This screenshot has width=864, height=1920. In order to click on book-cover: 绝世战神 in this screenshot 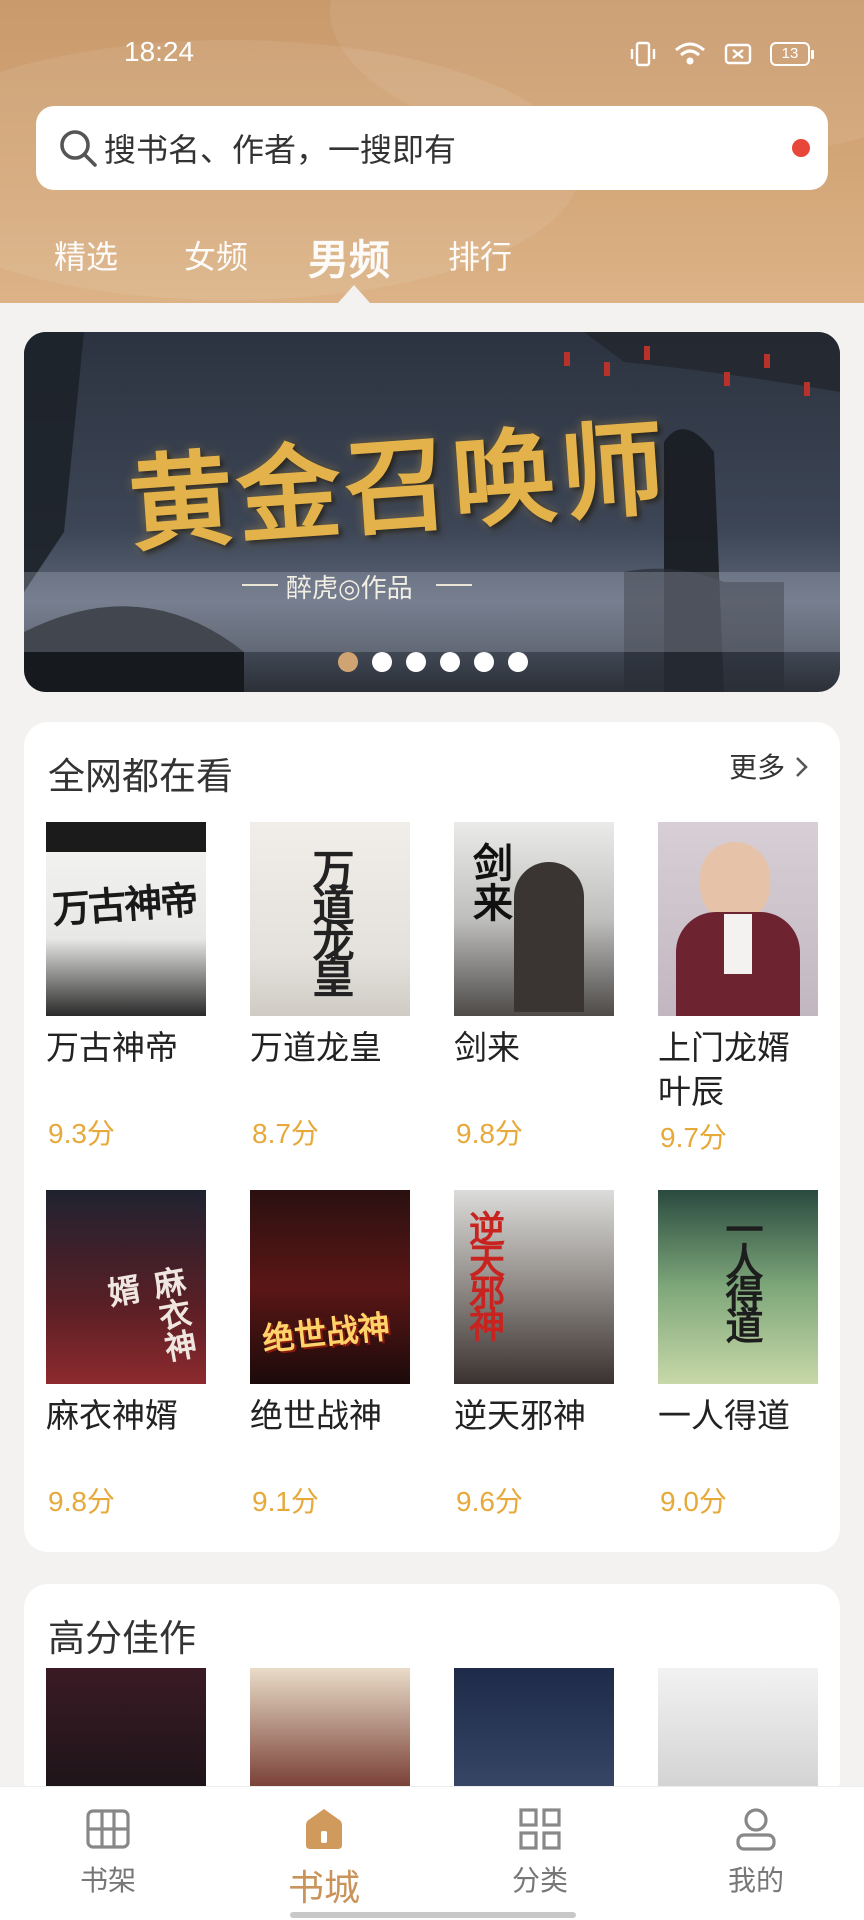, I will do `click(330, 1287)`.